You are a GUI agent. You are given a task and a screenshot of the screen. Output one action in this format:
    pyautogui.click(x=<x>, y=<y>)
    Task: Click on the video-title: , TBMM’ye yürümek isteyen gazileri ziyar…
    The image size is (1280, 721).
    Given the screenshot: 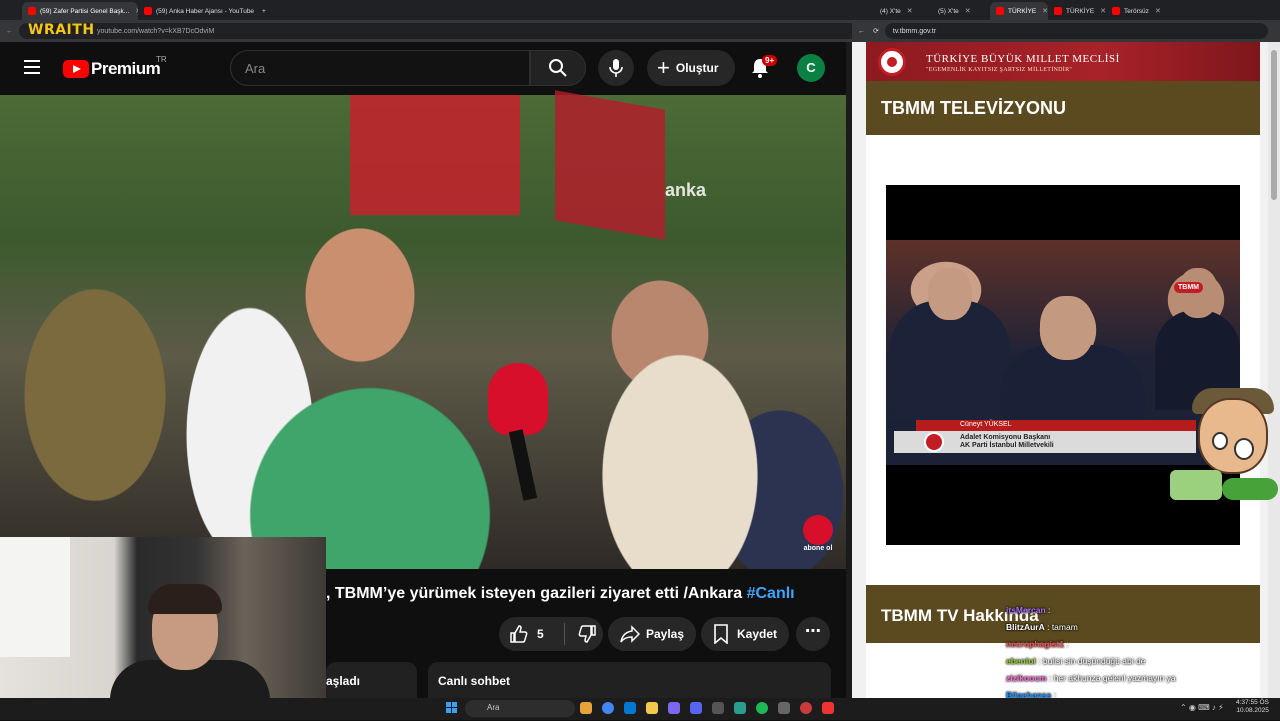 What is the action you would take?
    pyautogui.click(x=560, y=594)
    